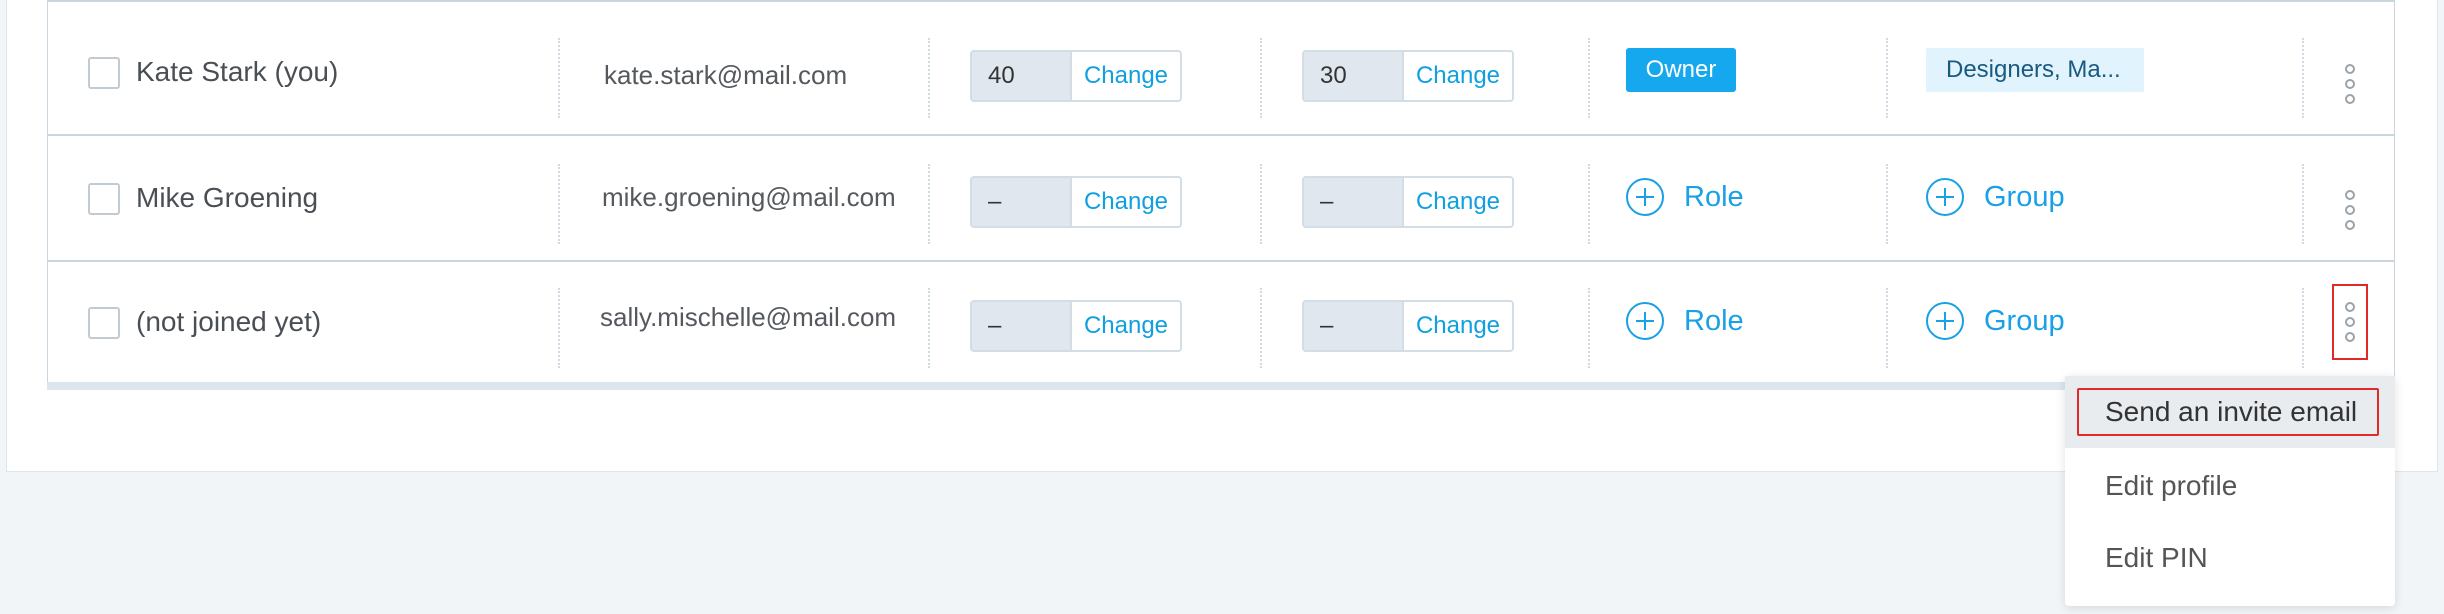 The width and height of the screenshot is (2444, 614). I want to click on stepper-value: 30, so click(1353, 76).